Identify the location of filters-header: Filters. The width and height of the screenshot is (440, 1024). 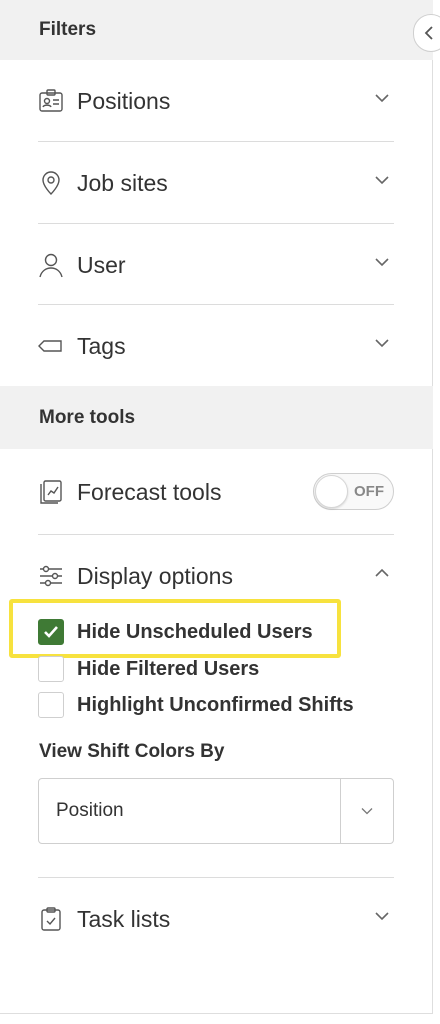
(216, 30).